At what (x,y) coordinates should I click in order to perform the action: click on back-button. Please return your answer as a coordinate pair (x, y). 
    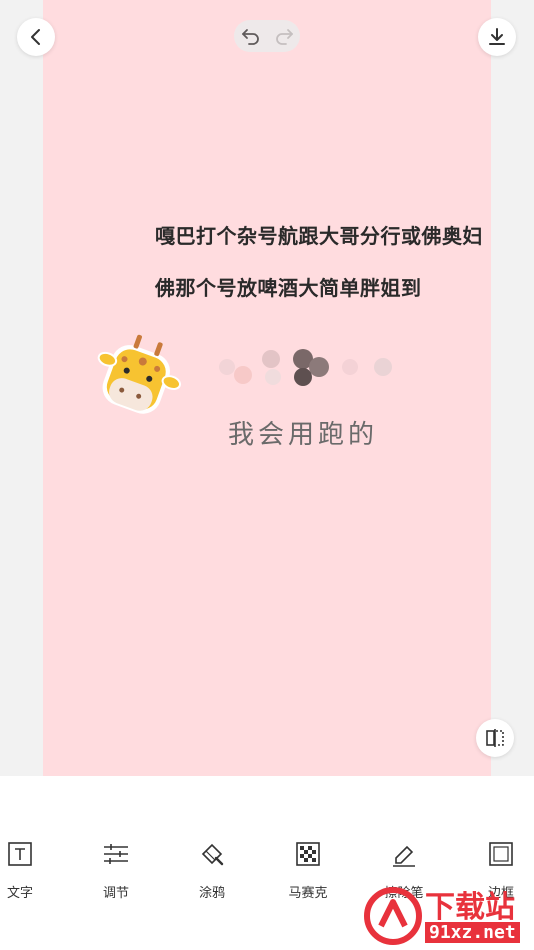
    Looking at the image, I should click on (36, 37).